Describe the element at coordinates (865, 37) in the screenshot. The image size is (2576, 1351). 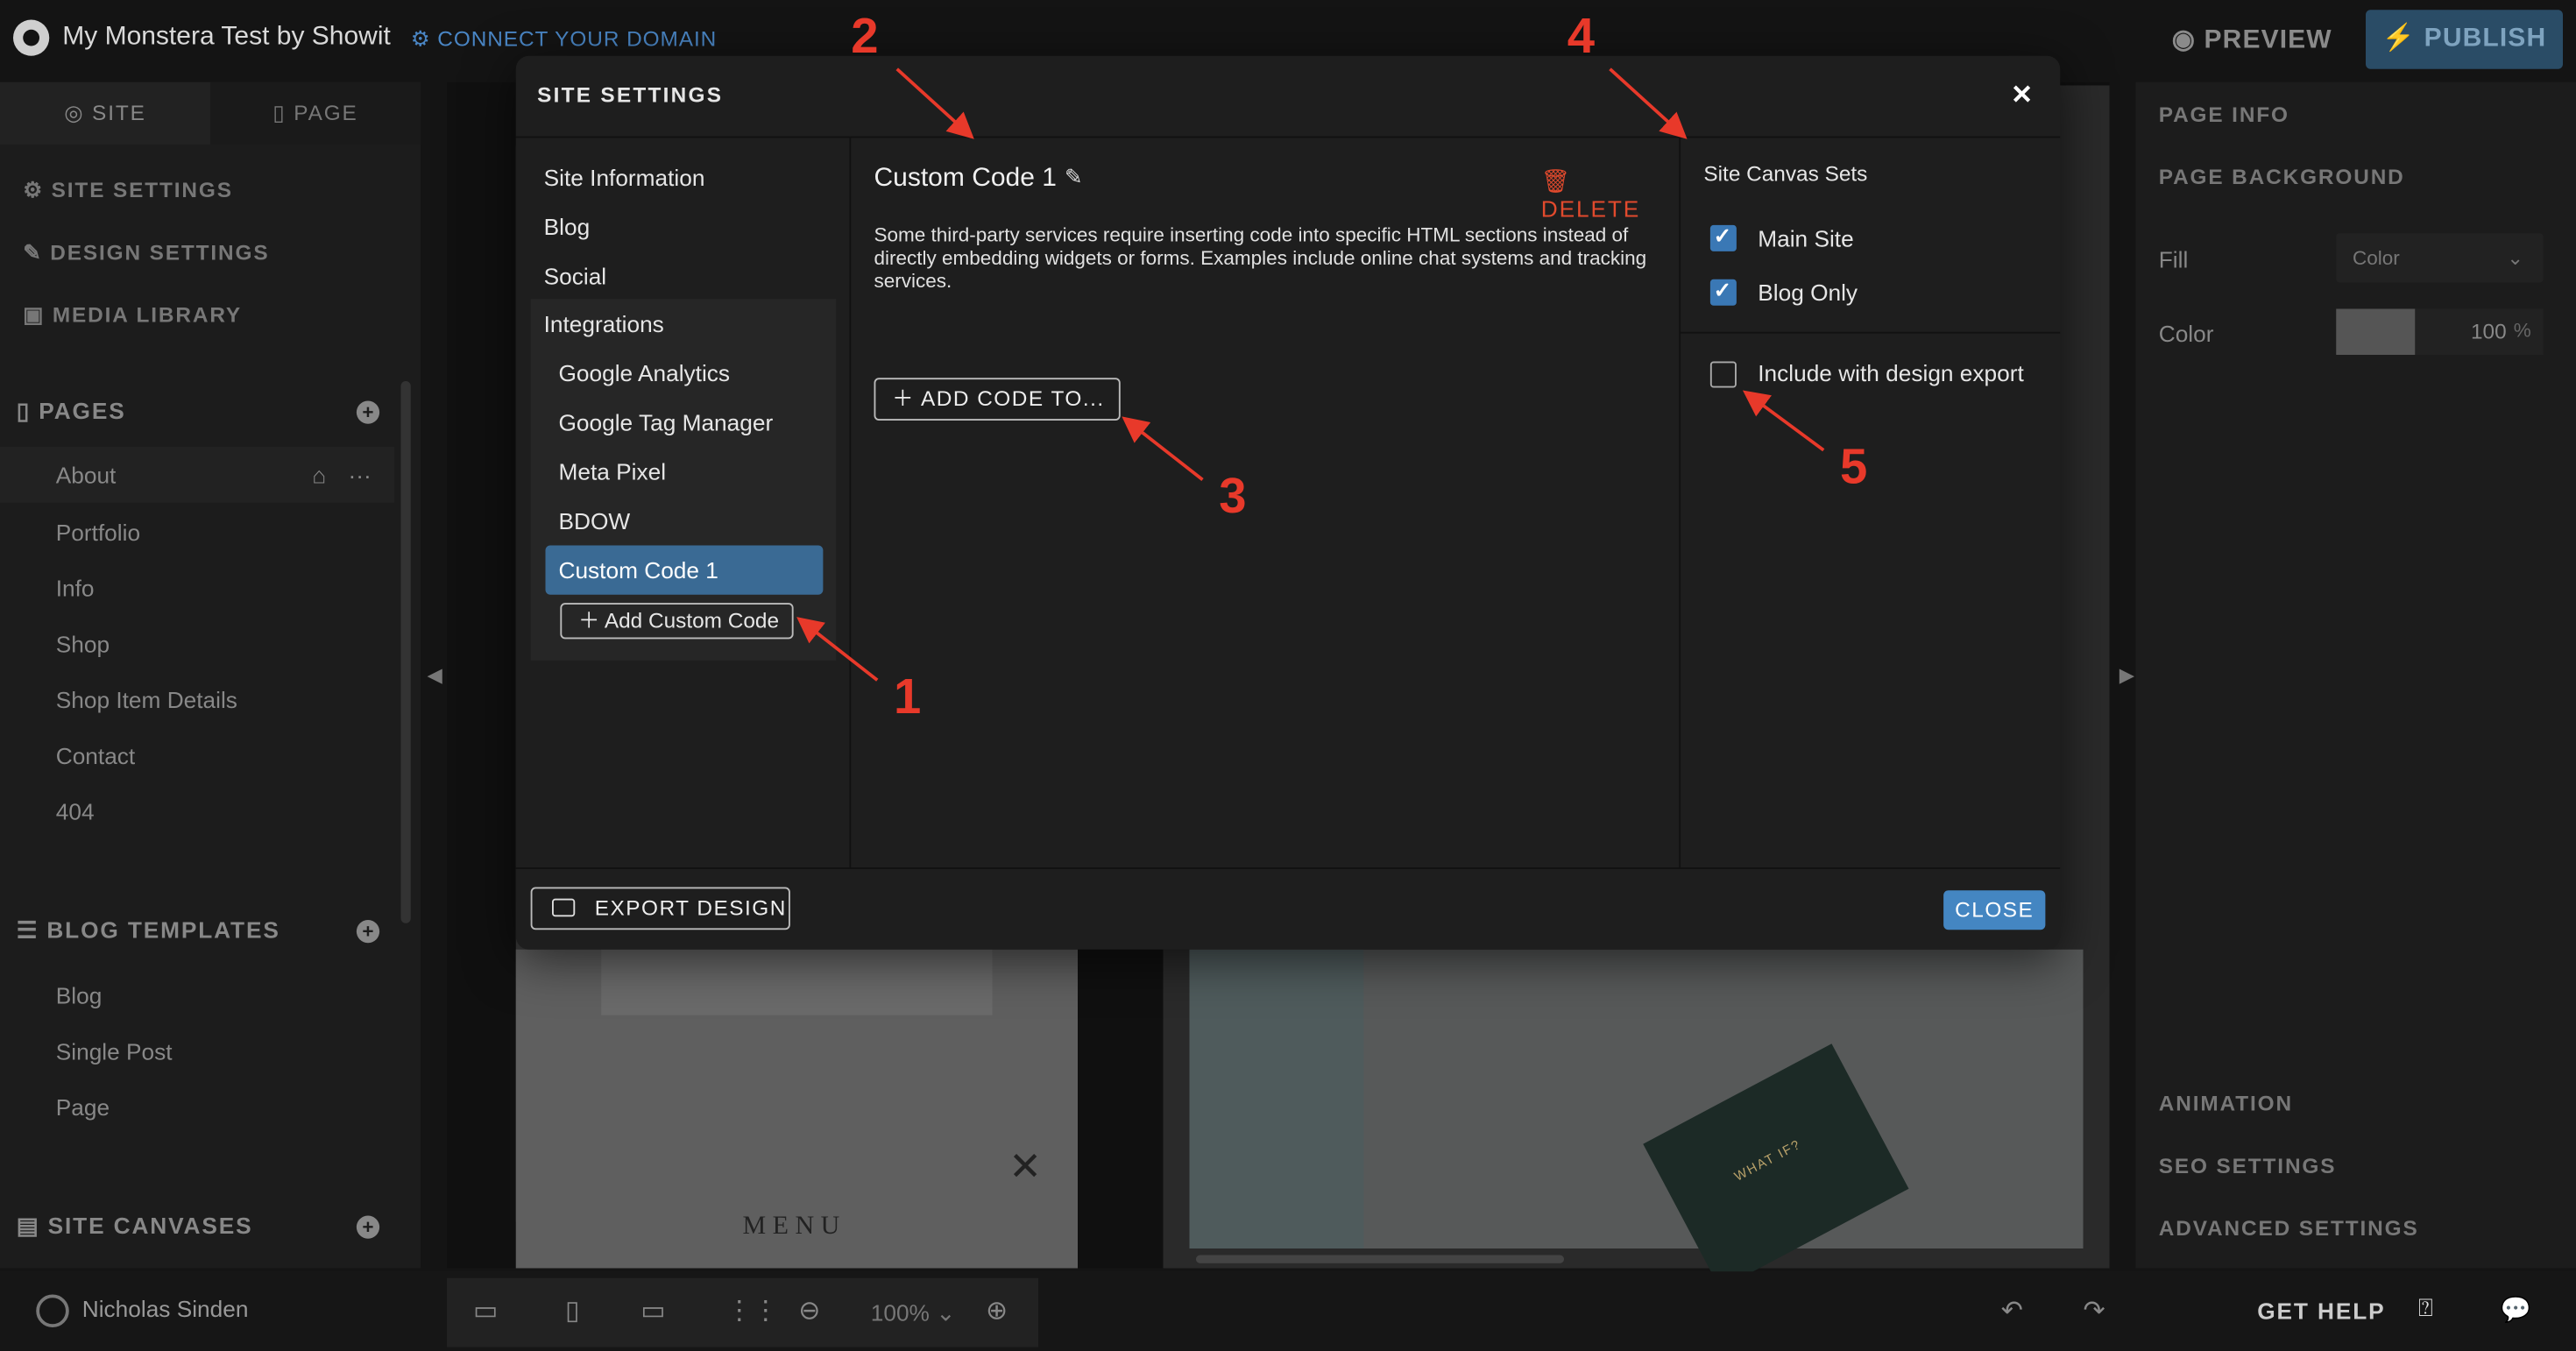
I see `annotation-2: 2` at that location.